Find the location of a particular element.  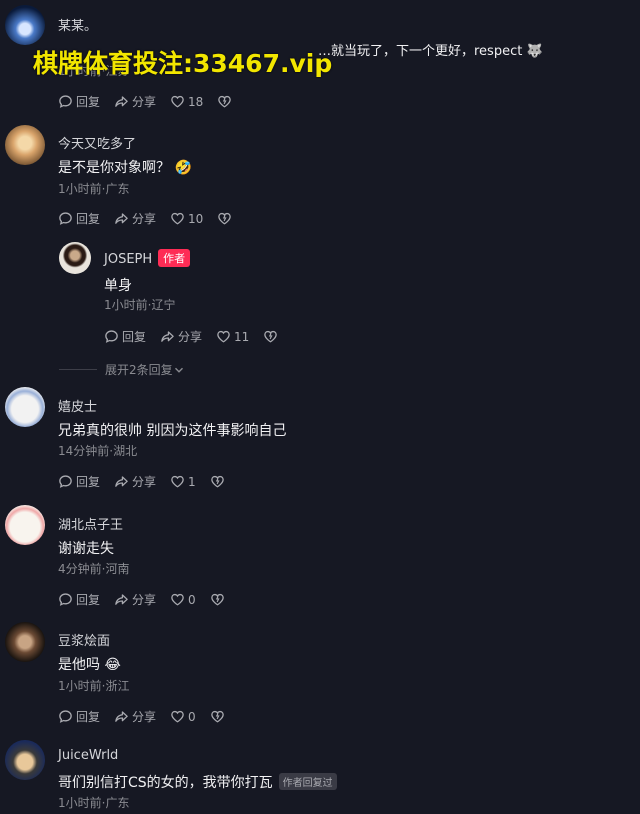

like-button: 11 is located at coordinates (232, 336).